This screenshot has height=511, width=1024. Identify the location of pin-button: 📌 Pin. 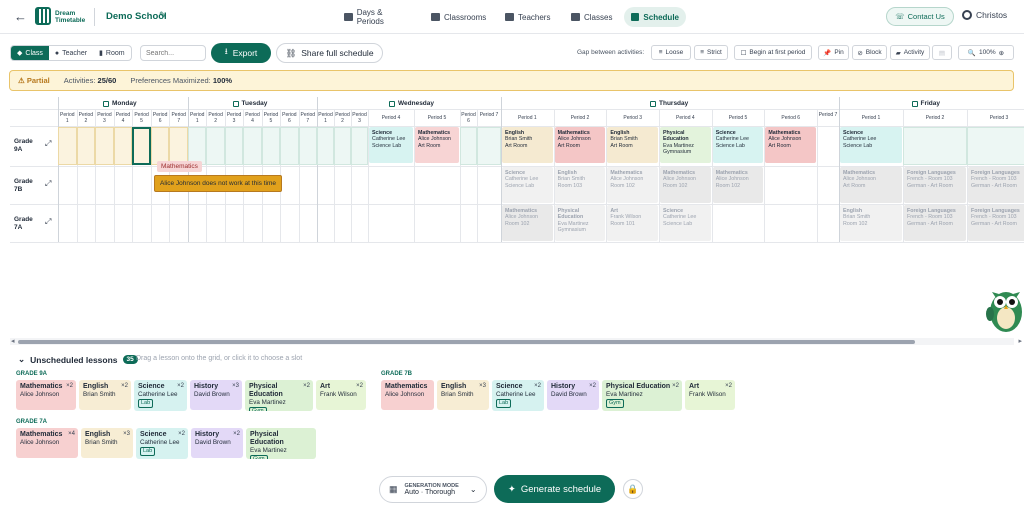
(833, 52).